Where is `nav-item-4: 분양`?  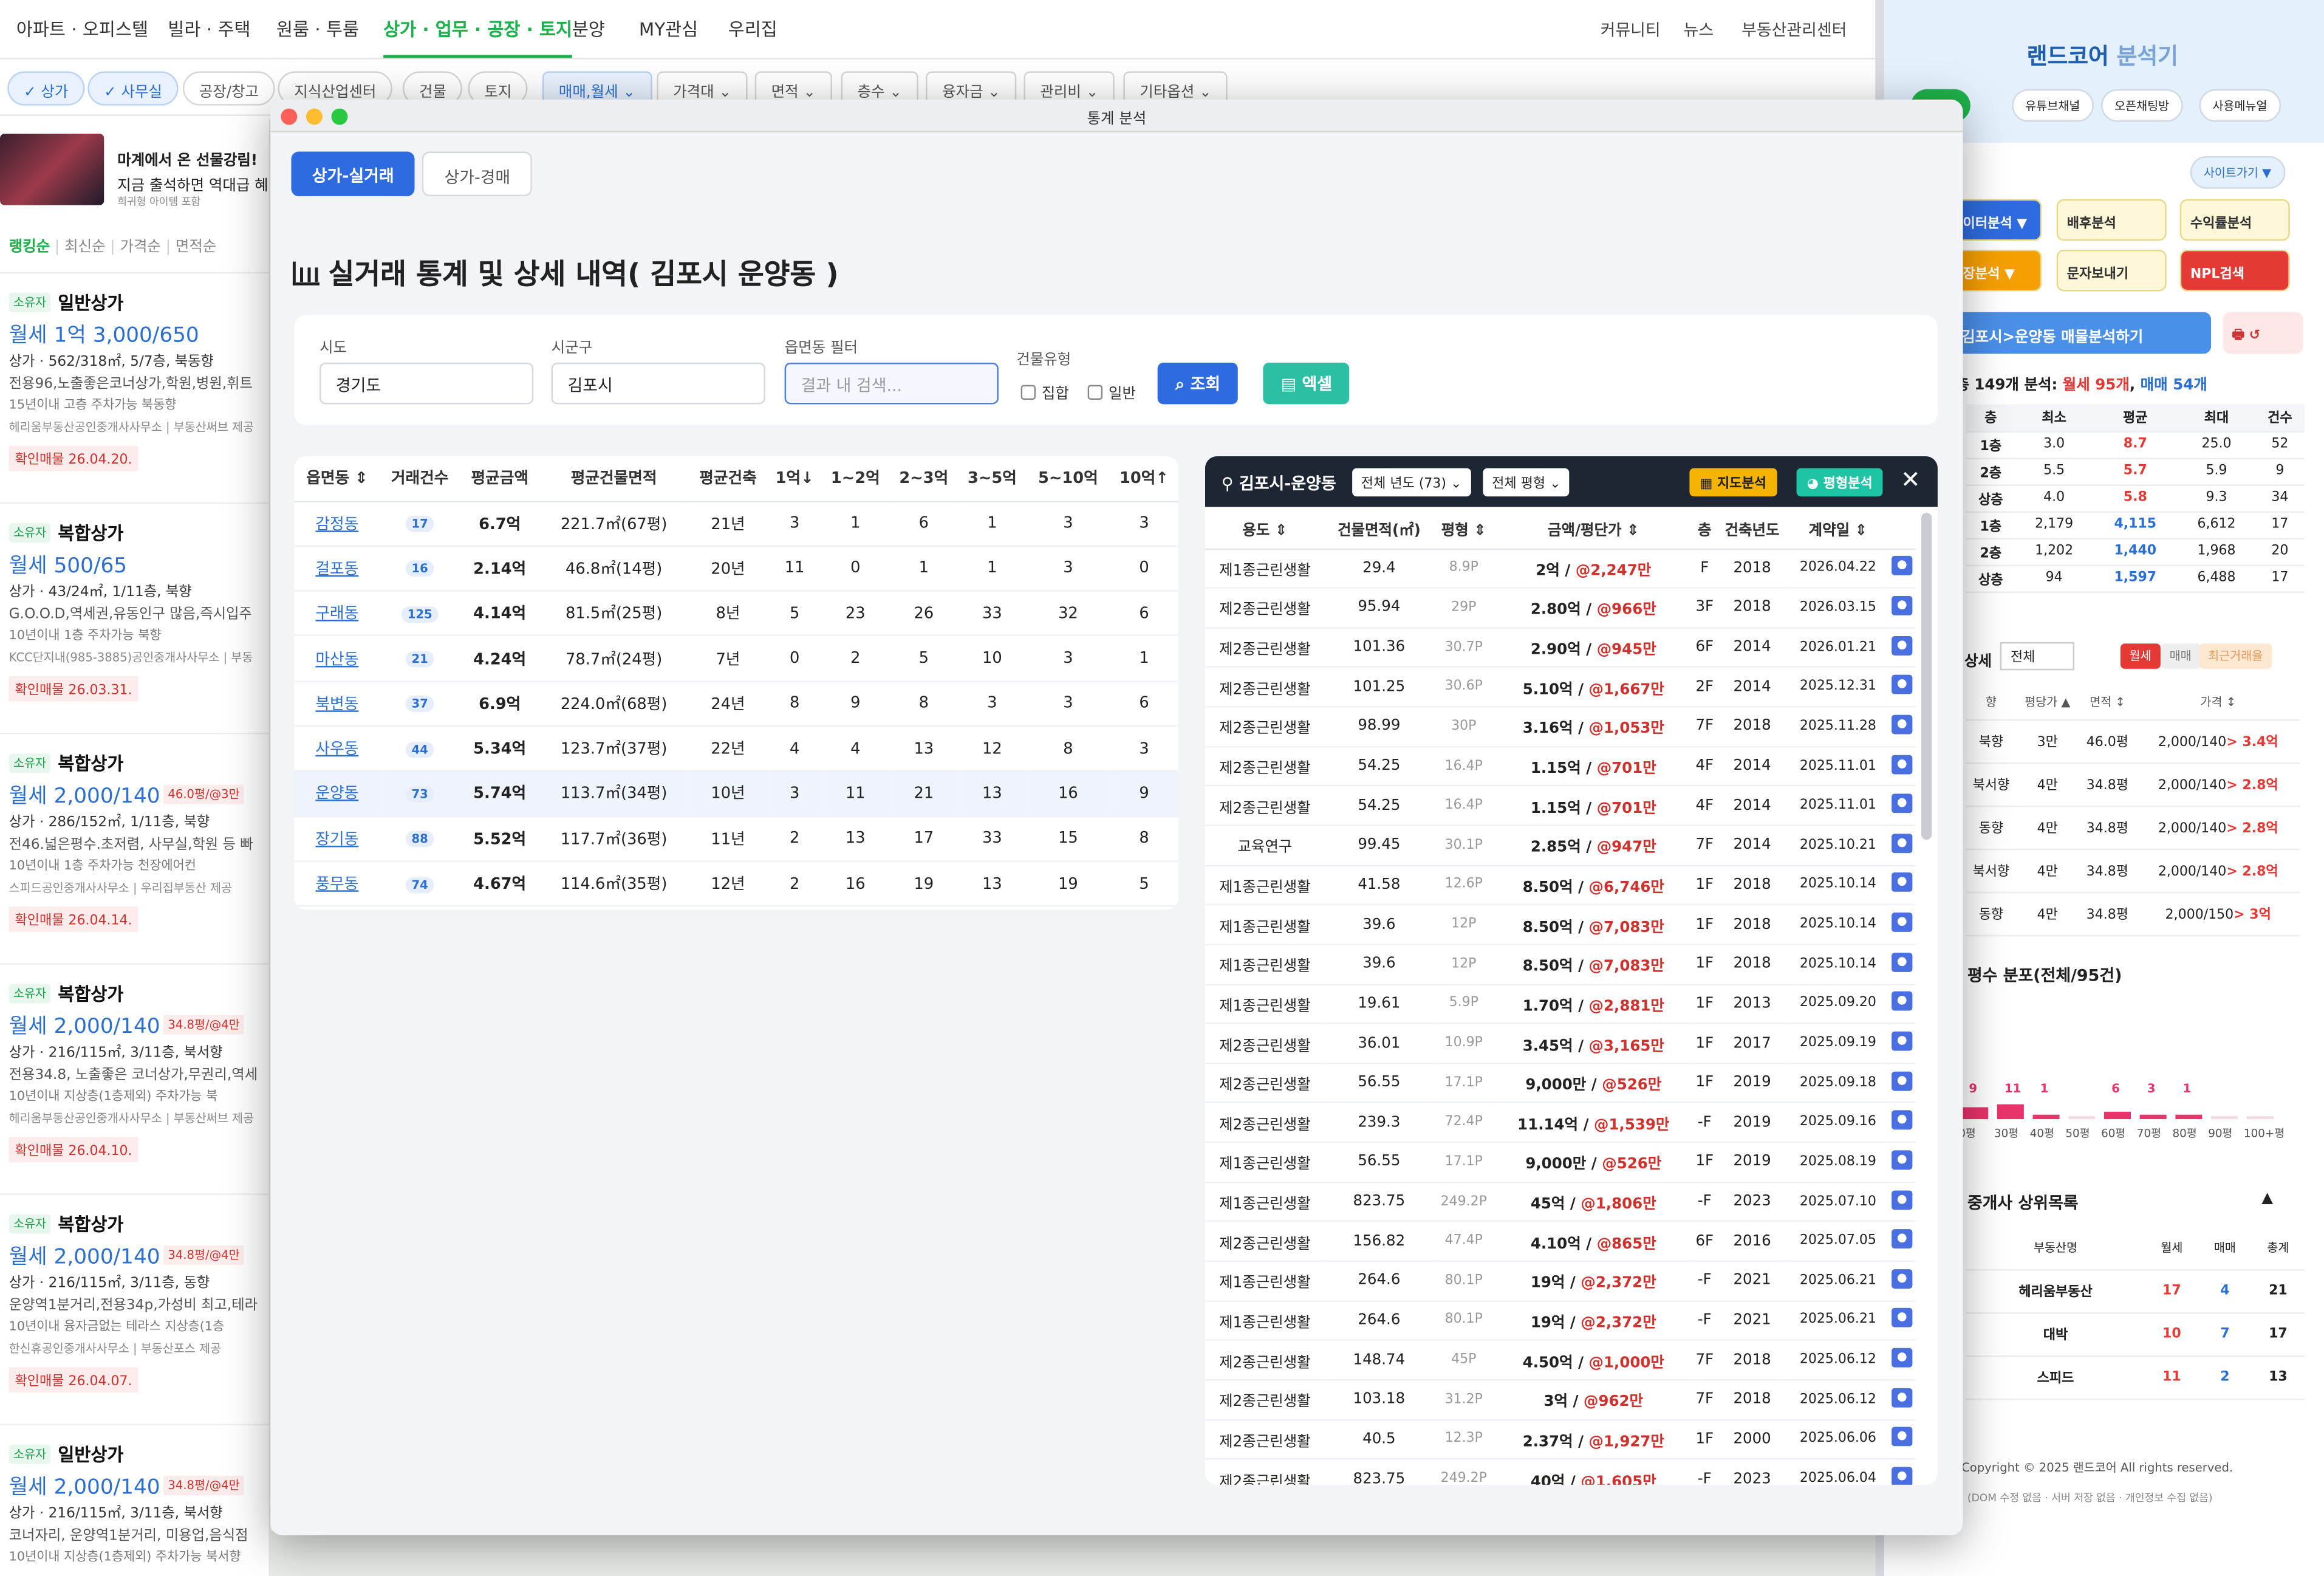 nav-item-4: 분양 is located at coordinates (588, 29).